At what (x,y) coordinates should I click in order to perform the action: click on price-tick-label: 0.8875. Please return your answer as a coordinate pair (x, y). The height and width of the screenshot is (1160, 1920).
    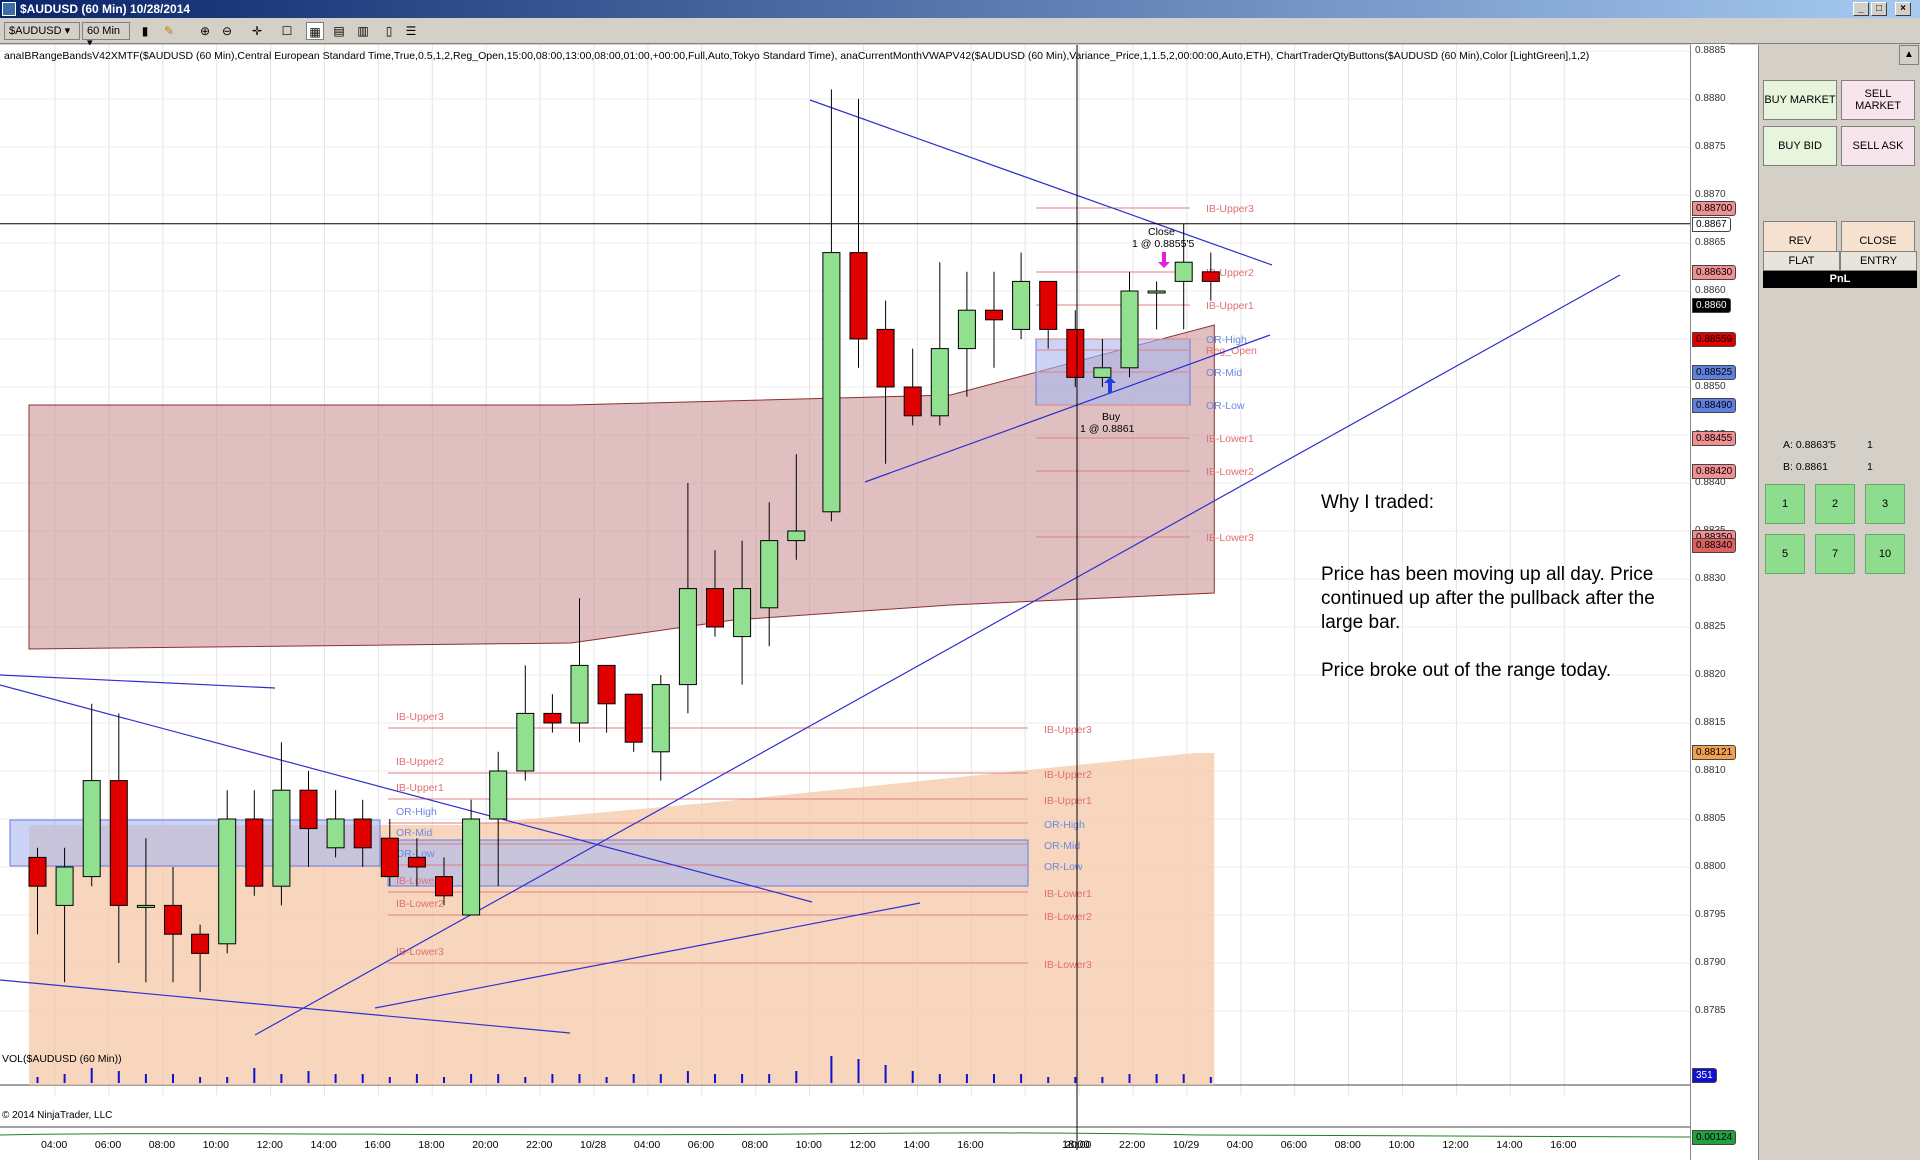
    Looking at the image, I should click on (1710, 146).